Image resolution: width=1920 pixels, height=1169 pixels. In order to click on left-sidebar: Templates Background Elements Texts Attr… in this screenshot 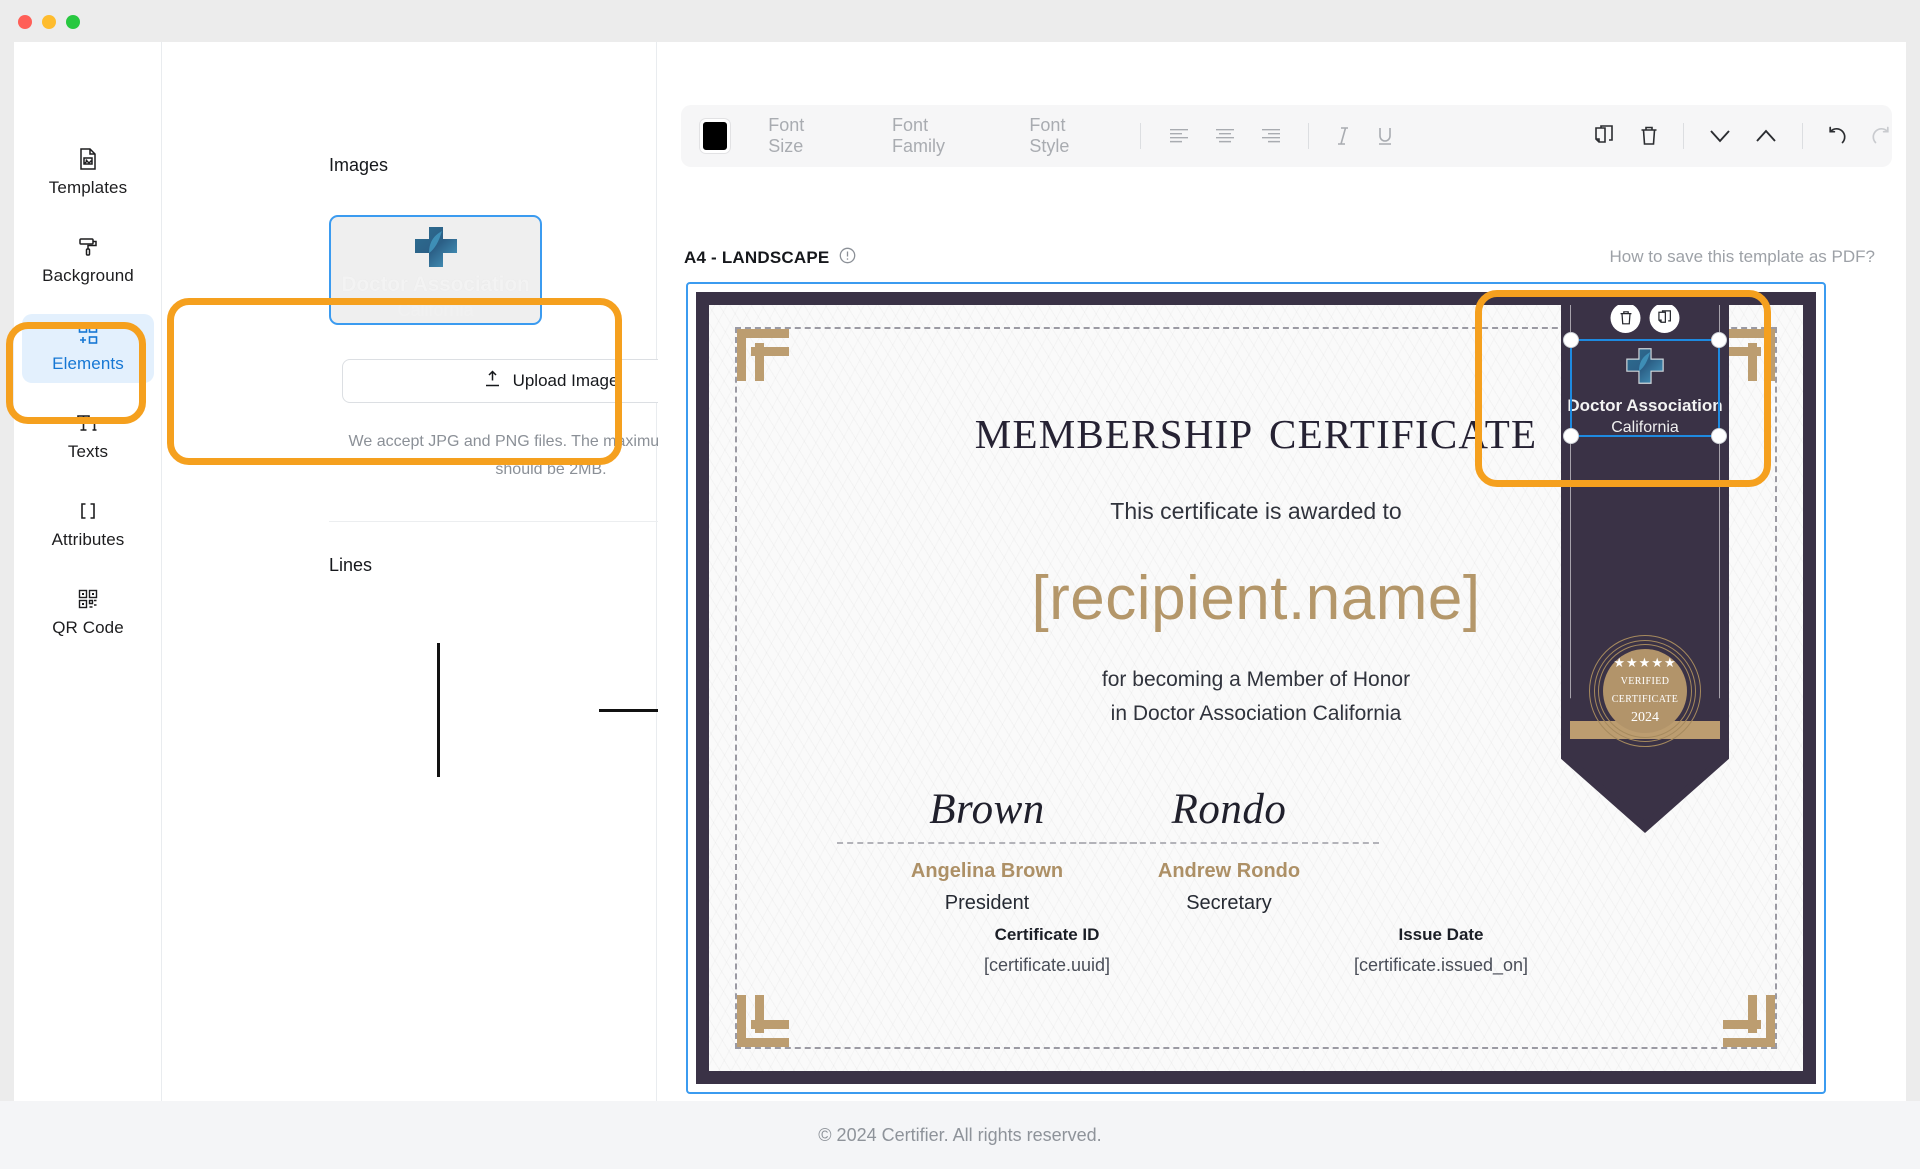, I will do `click(88, 571)`.